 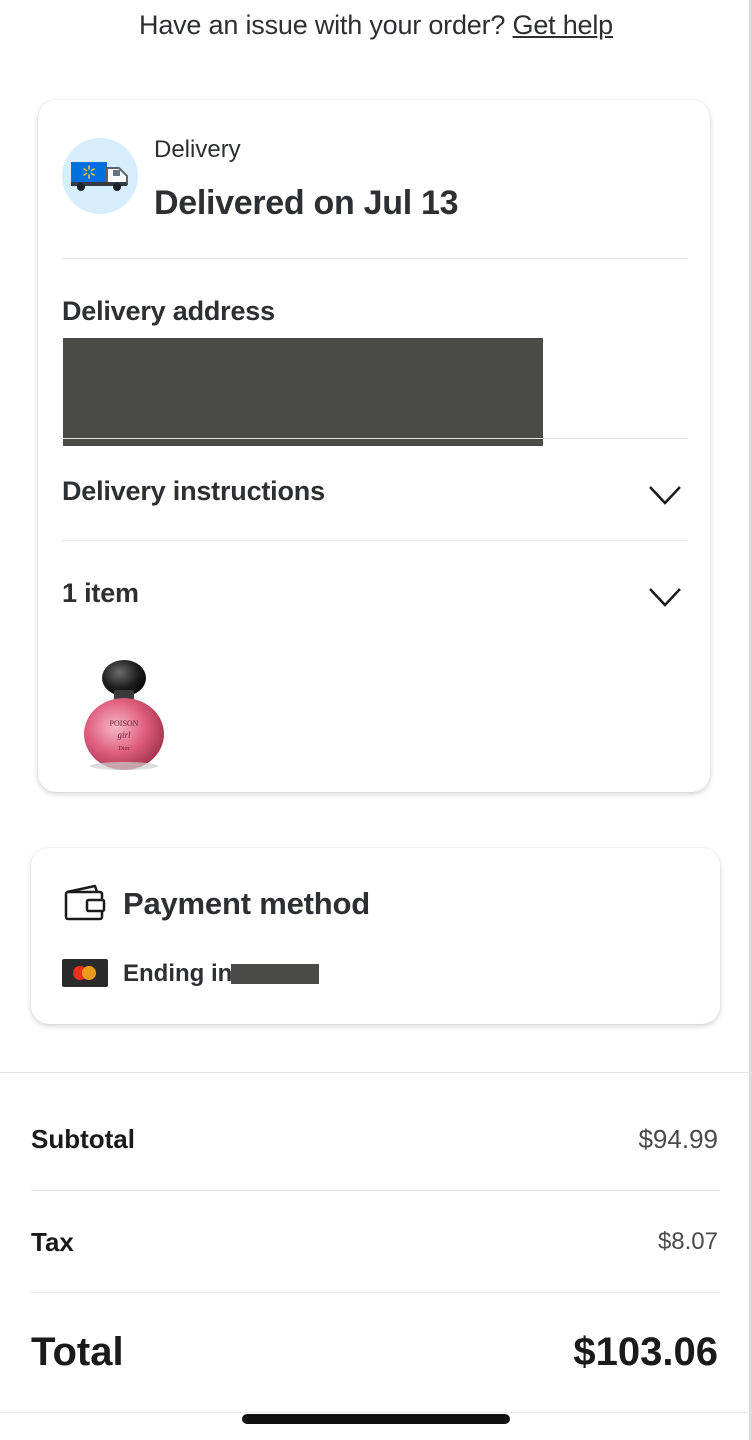 I want to click on delivery-truck-icon, so click(x=100, y=176).